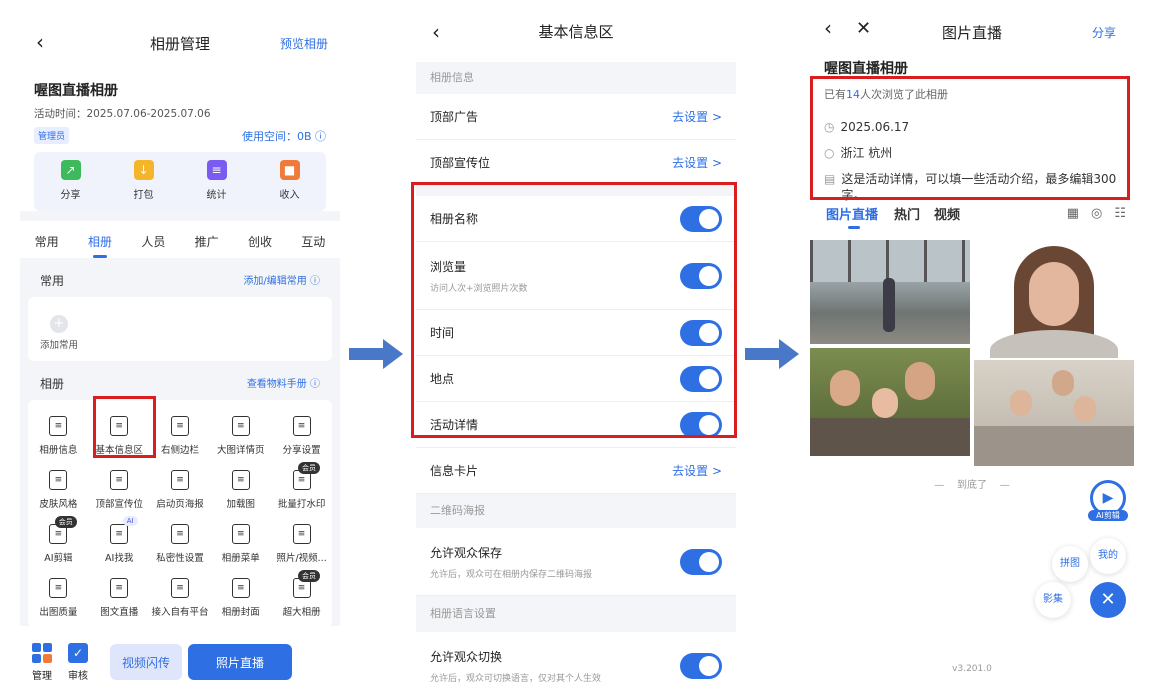 This screenshot has height=698, width=1165. I want to click on share-icon: ↗, so click(70, 170).